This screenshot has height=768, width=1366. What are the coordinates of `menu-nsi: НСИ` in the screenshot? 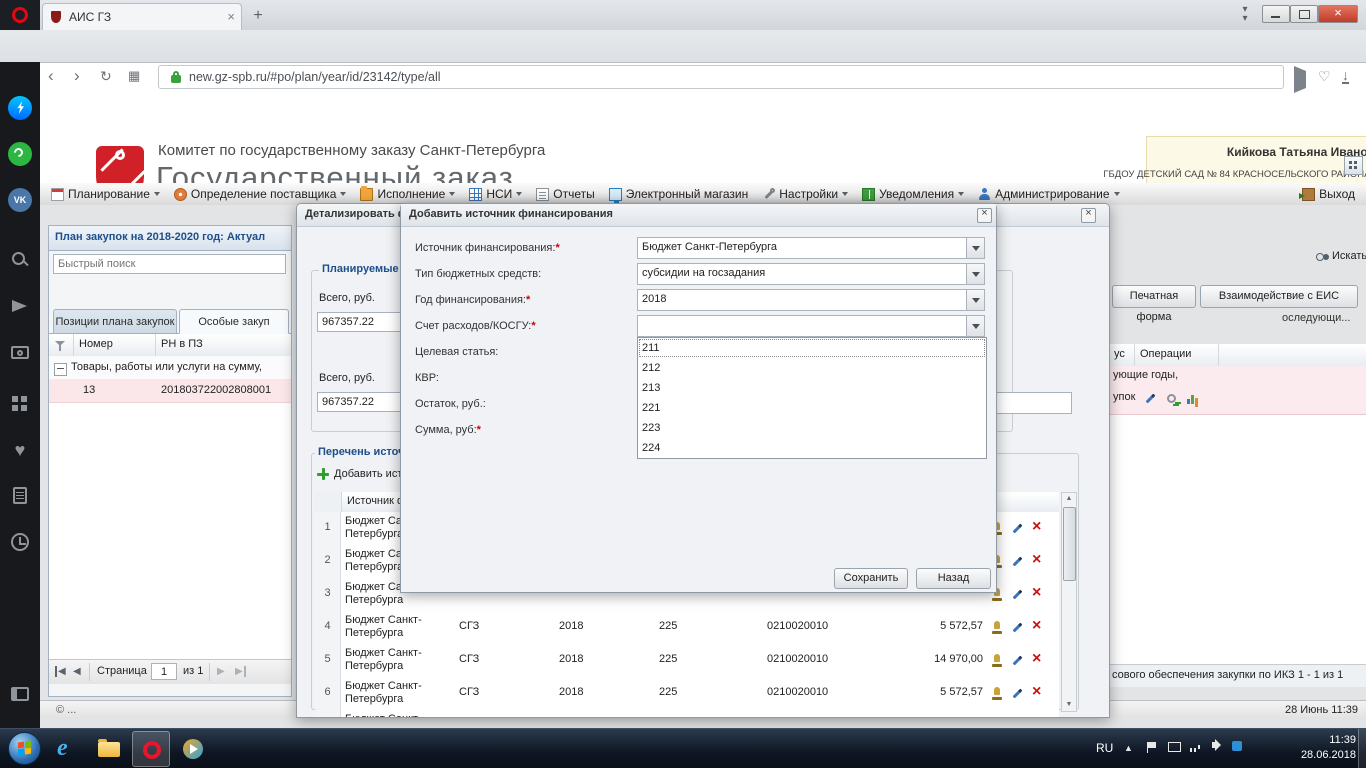 It's located at (495, 194).